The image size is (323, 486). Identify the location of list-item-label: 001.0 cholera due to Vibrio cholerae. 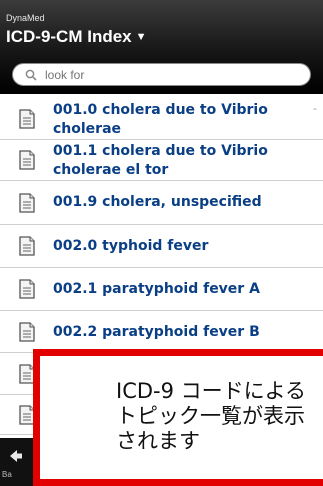
(160, 119).